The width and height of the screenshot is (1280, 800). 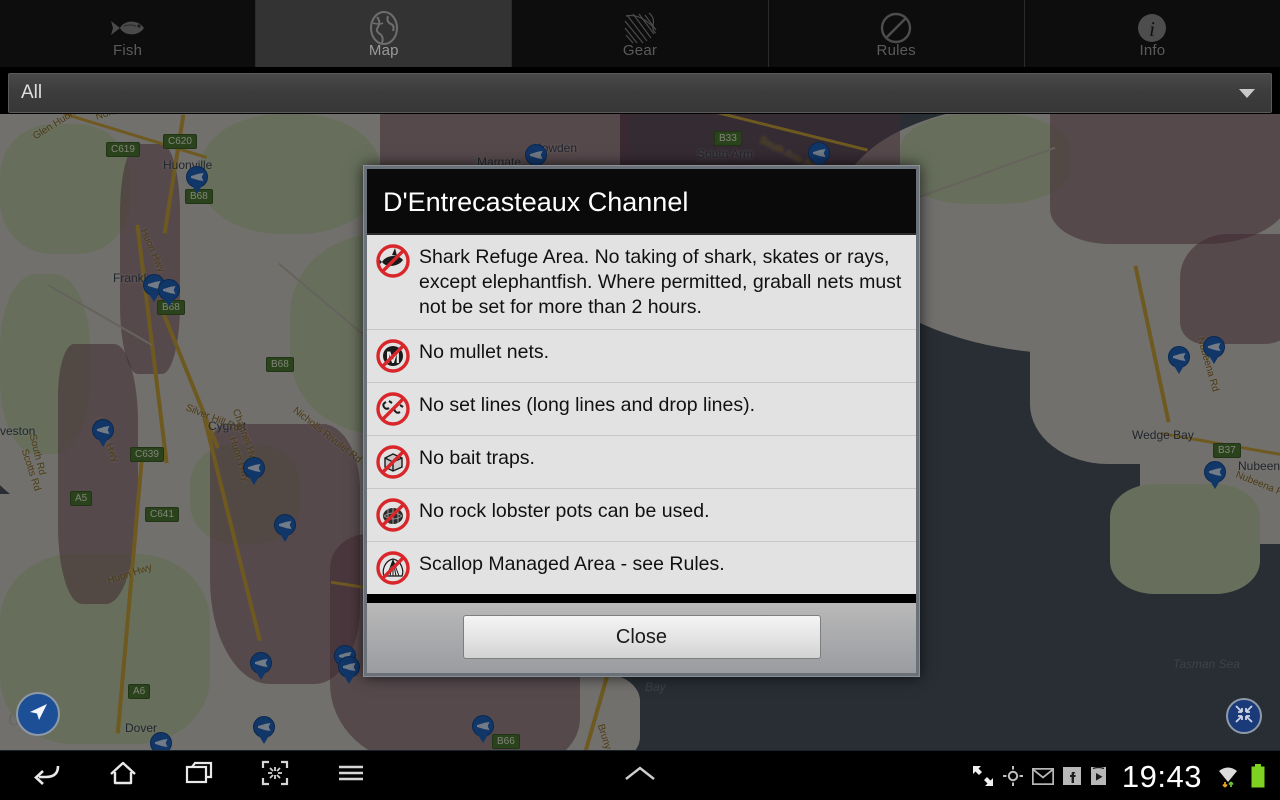 What do you see at coordinates (393, 462) in the screenshot?
I see `no-bait-trap-icon` at bounding box center [393, 462].